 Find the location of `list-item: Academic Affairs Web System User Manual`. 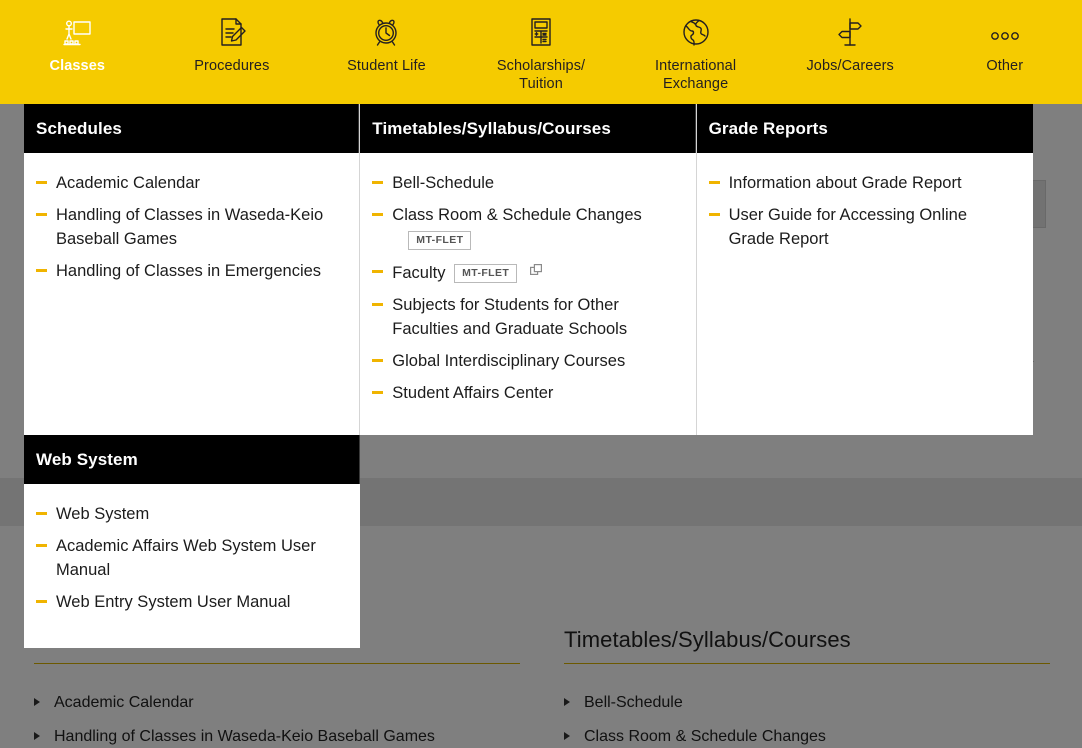

list-item: Academic Affairs Web System User Manual is located at coordinates (190, 558).